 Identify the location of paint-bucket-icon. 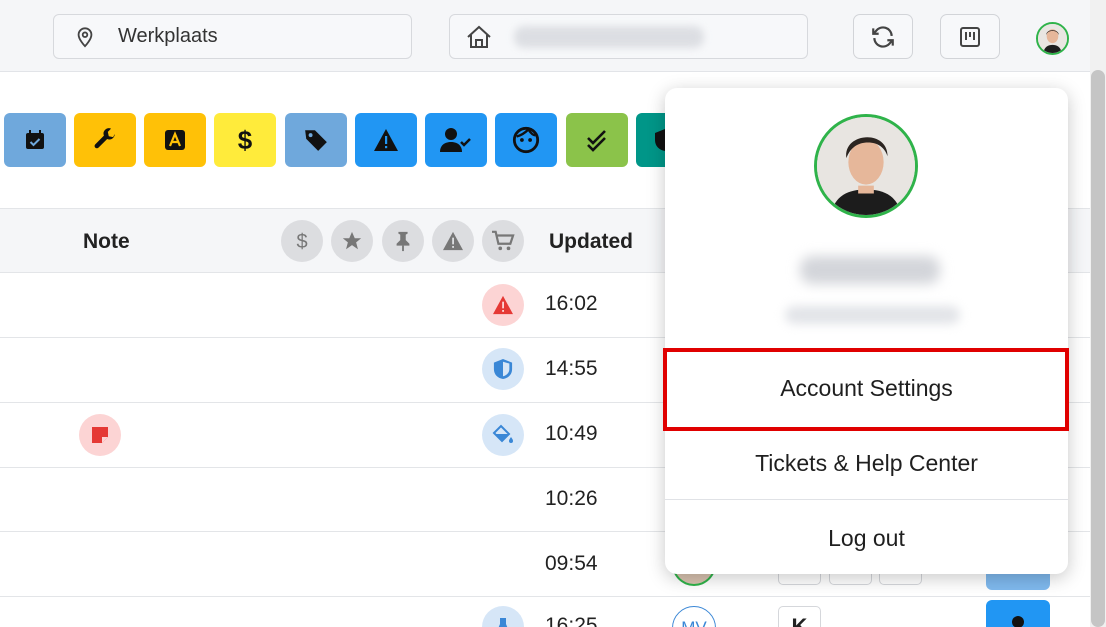
(502, 433).